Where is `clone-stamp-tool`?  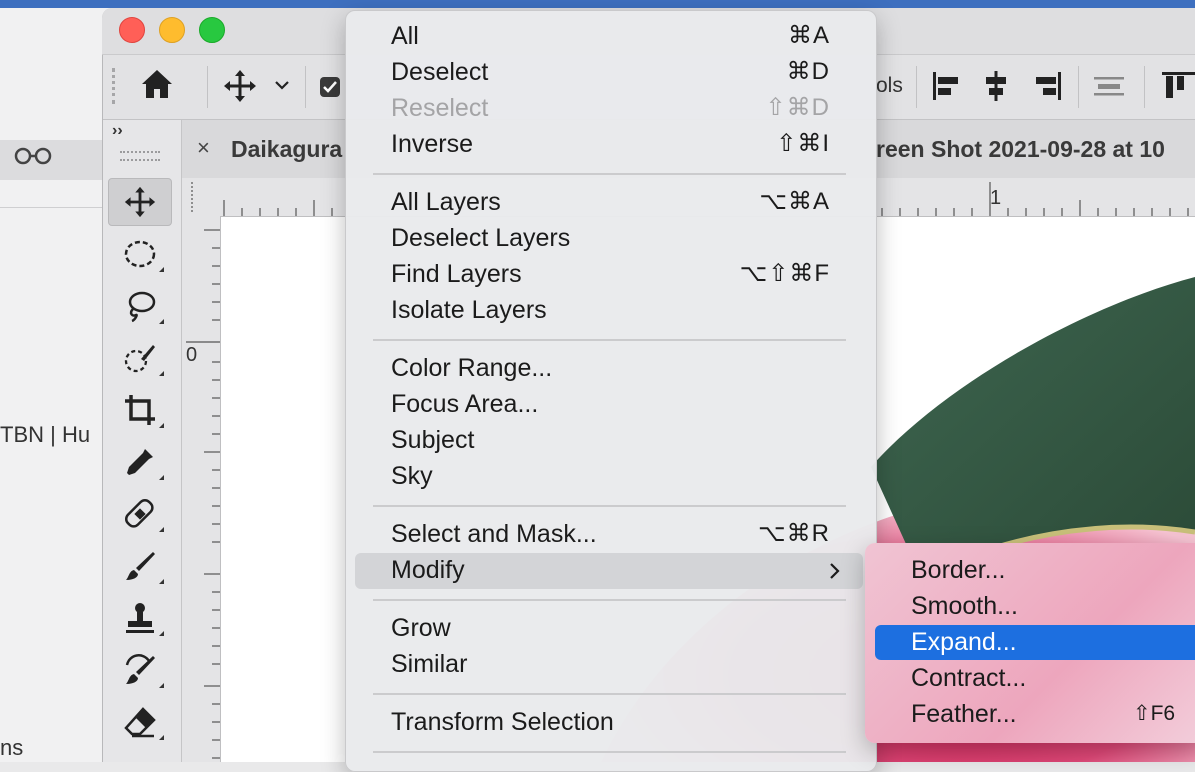 clone-stamp-tool is located at coordinates (140, 618).